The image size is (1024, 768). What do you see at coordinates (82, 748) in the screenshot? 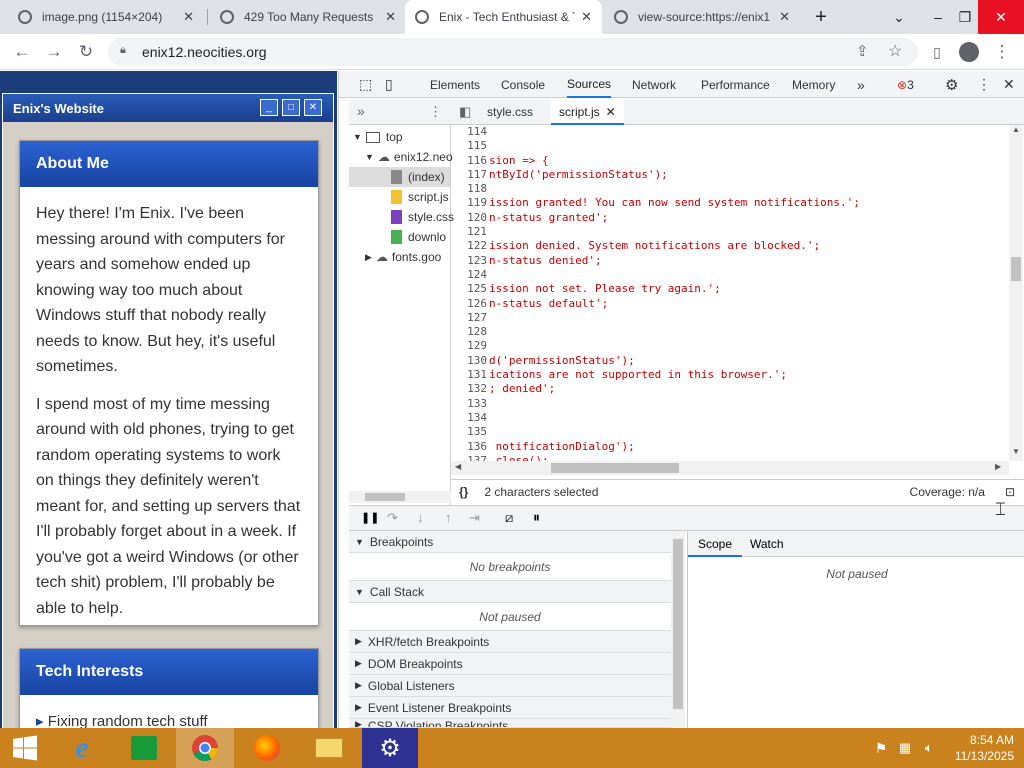
I see `internet-explorer-icon: e` at bounding box center [82, 748].